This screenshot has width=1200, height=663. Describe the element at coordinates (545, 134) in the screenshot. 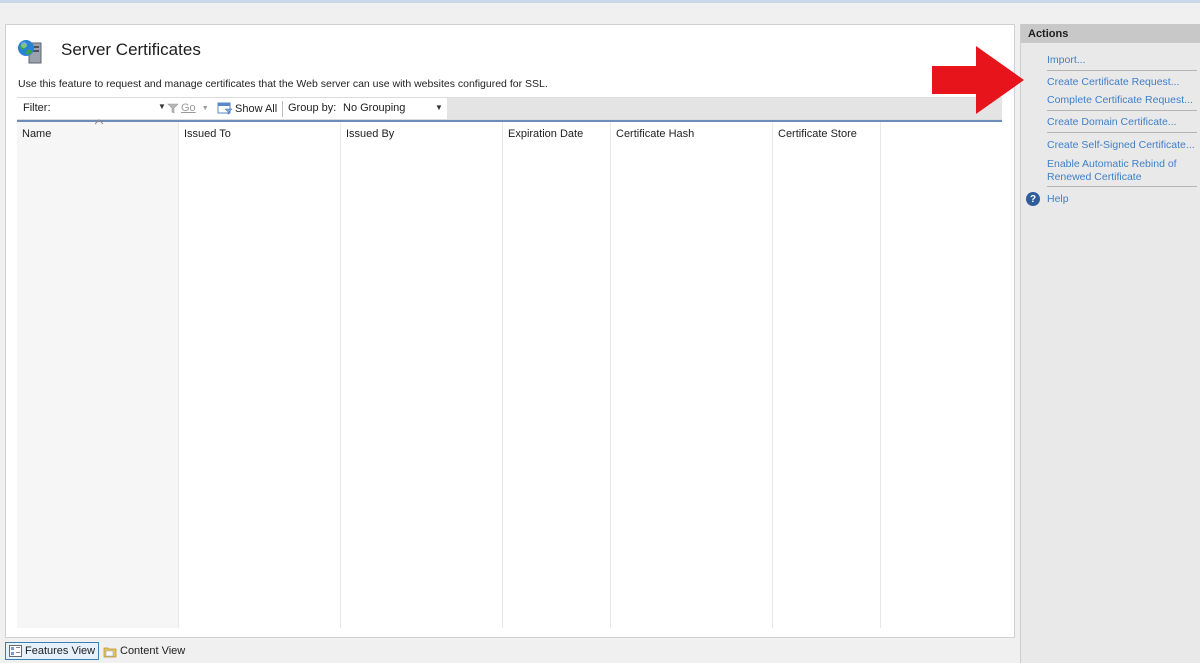

I see `column-header-expiration-date: Expiration Date` at that location.